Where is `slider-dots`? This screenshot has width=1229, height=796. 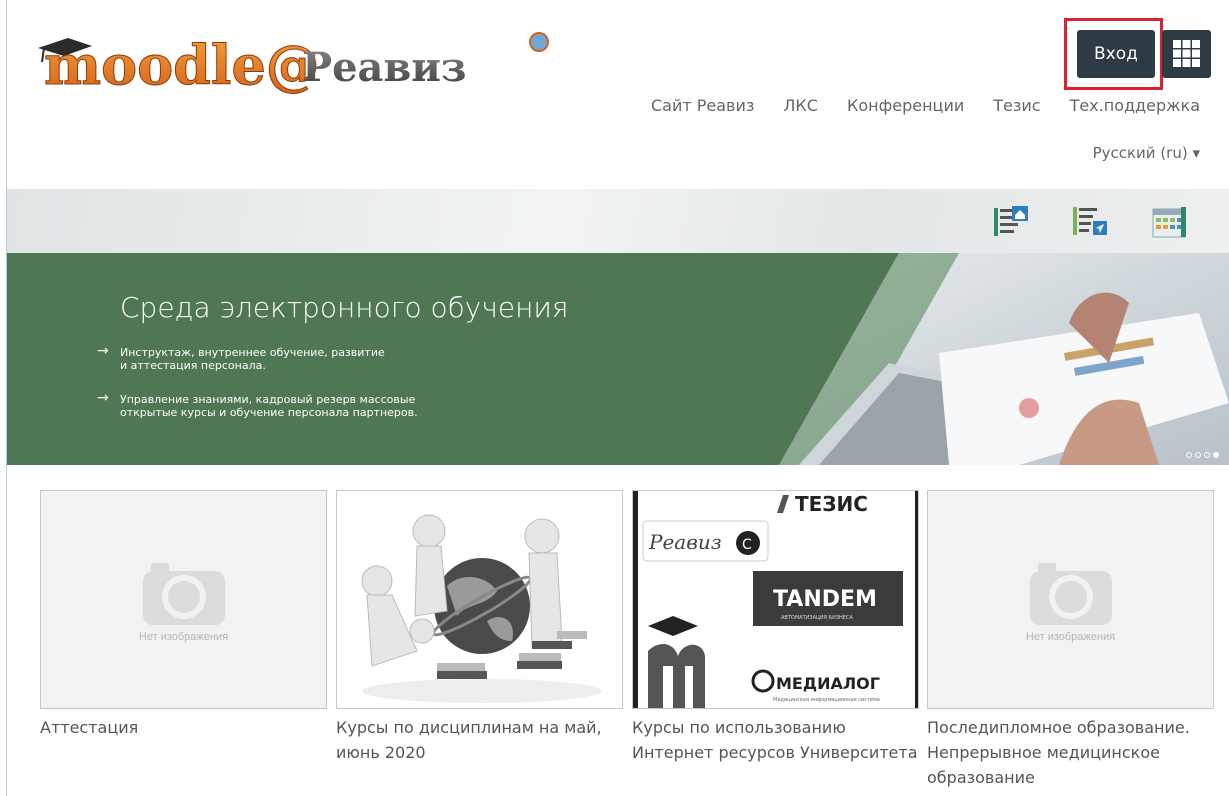 slider-dots is located at coordinates (1202, 455).